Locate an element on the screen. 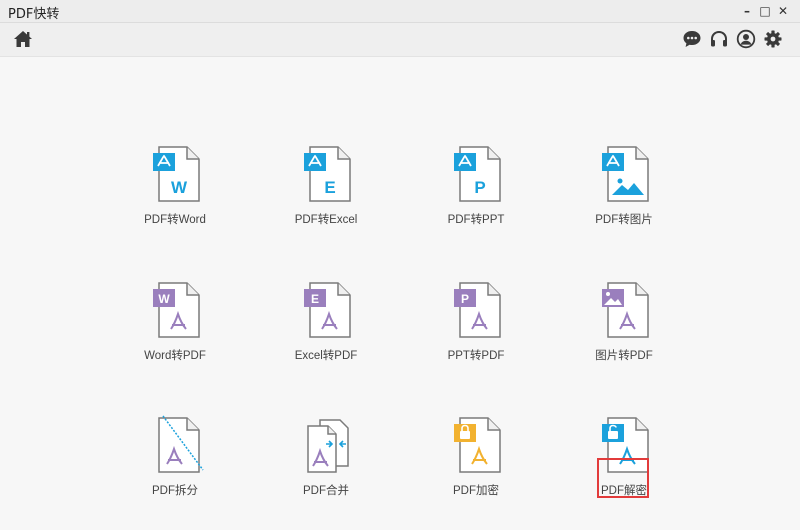 Image resolution: width=800 pixels, height=530 pixels. maximize-button: □ is located at coordinates (765, 11).